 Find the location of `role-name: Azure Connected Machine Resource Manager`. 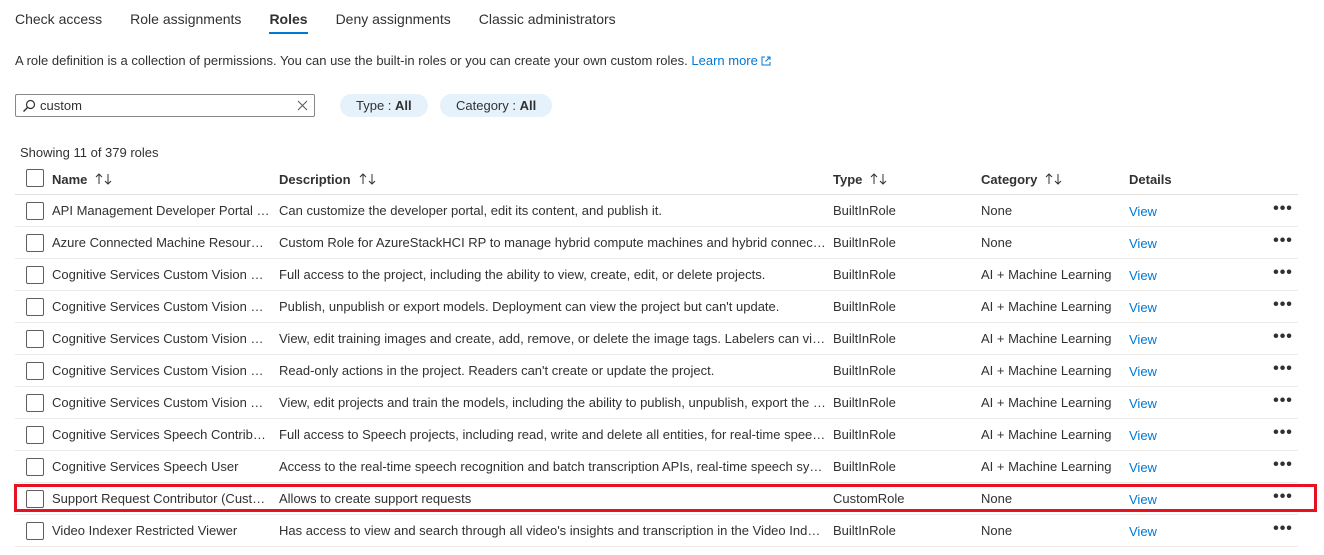

role-name: Azure Connected Machine Resource Manager is located at coordinates (161, 242).